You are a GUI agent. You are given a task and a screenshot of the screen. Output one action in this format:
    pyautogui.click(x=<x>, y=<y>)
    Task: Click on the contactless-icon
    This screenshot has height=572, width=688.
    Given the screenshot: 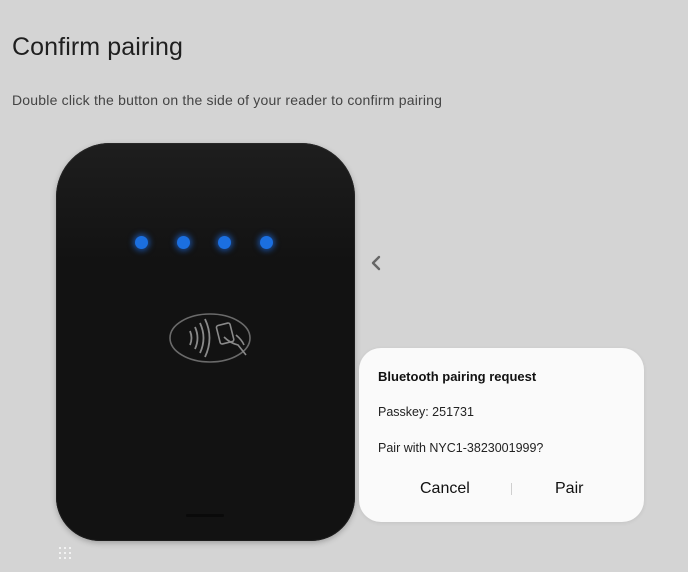 What is the action you would take?
    pyautogui.click(x=210, y=338)
    